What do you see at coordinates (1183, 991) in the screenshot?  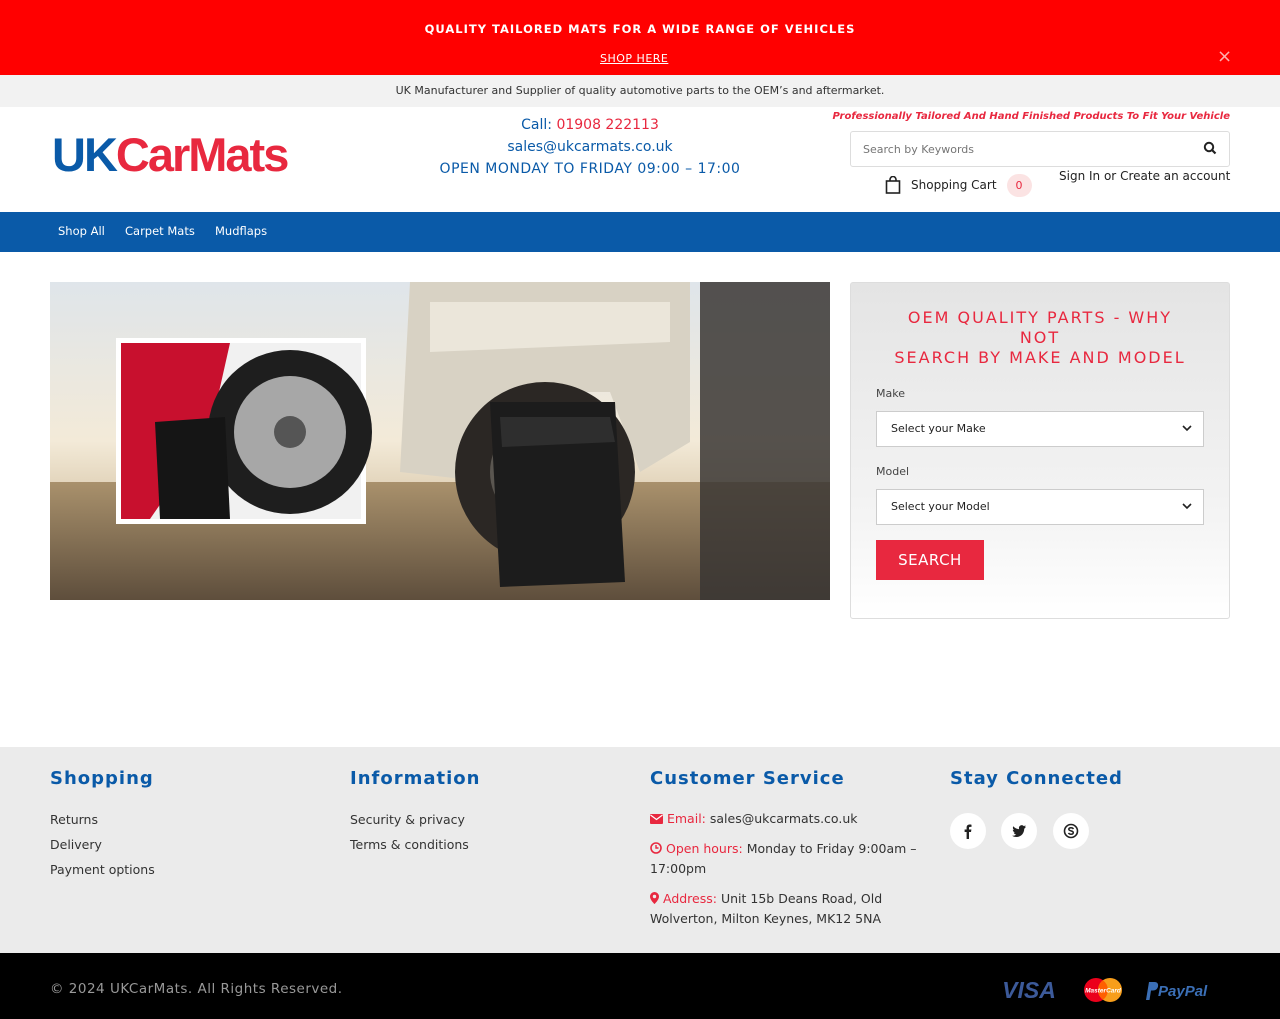 I see `paypal-text: PayPal` at bounding box center [1183, 991].